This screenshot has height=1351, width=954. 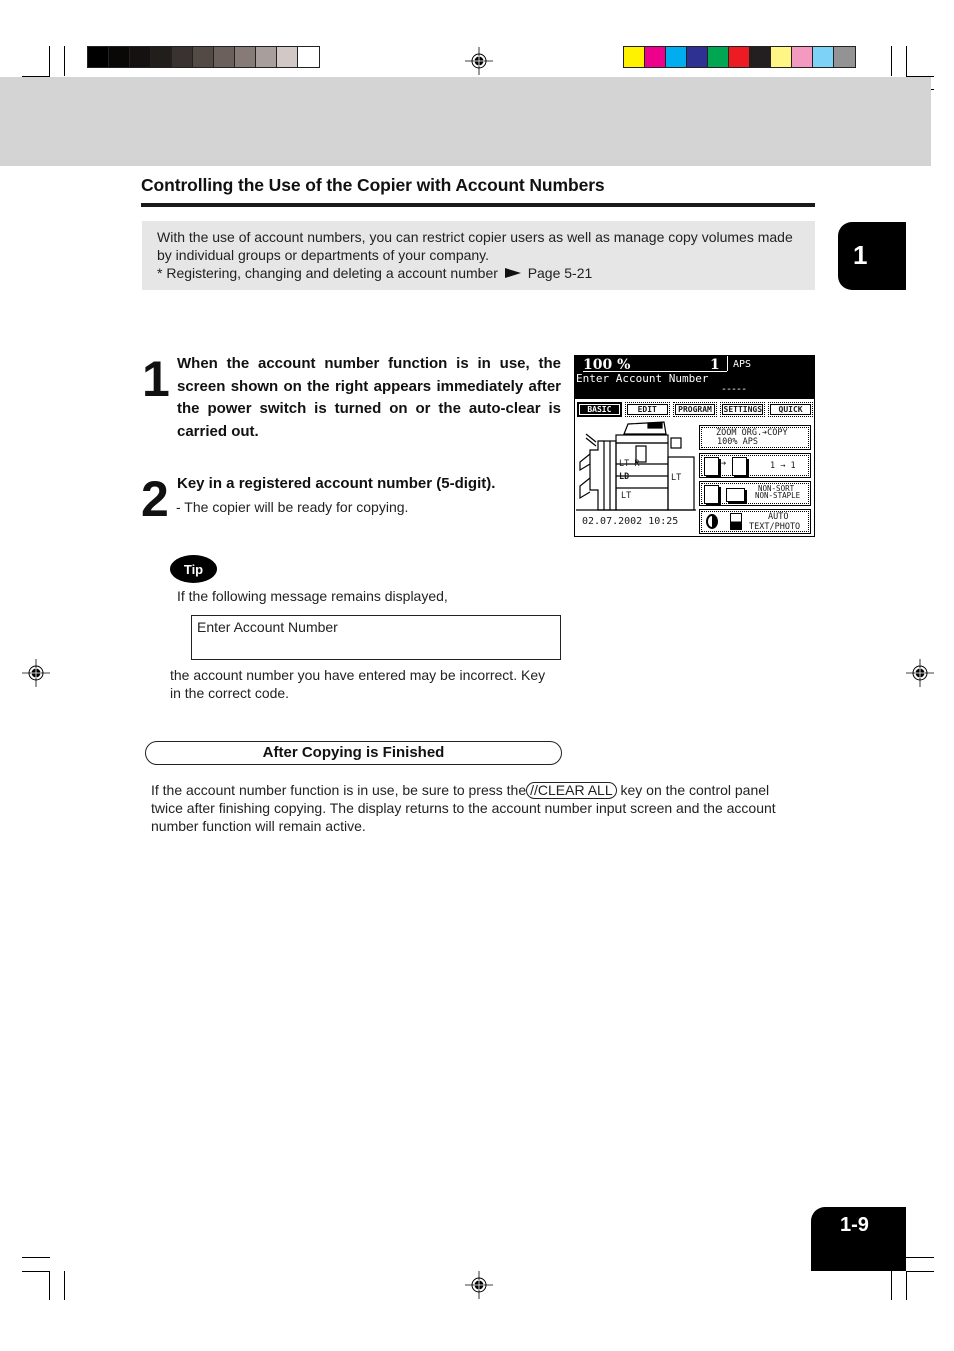 What do you see at coordinates (376, 637) in the screenshot?
I see `message-example-box: Enter Account Number` at bounding box center [376, 637].